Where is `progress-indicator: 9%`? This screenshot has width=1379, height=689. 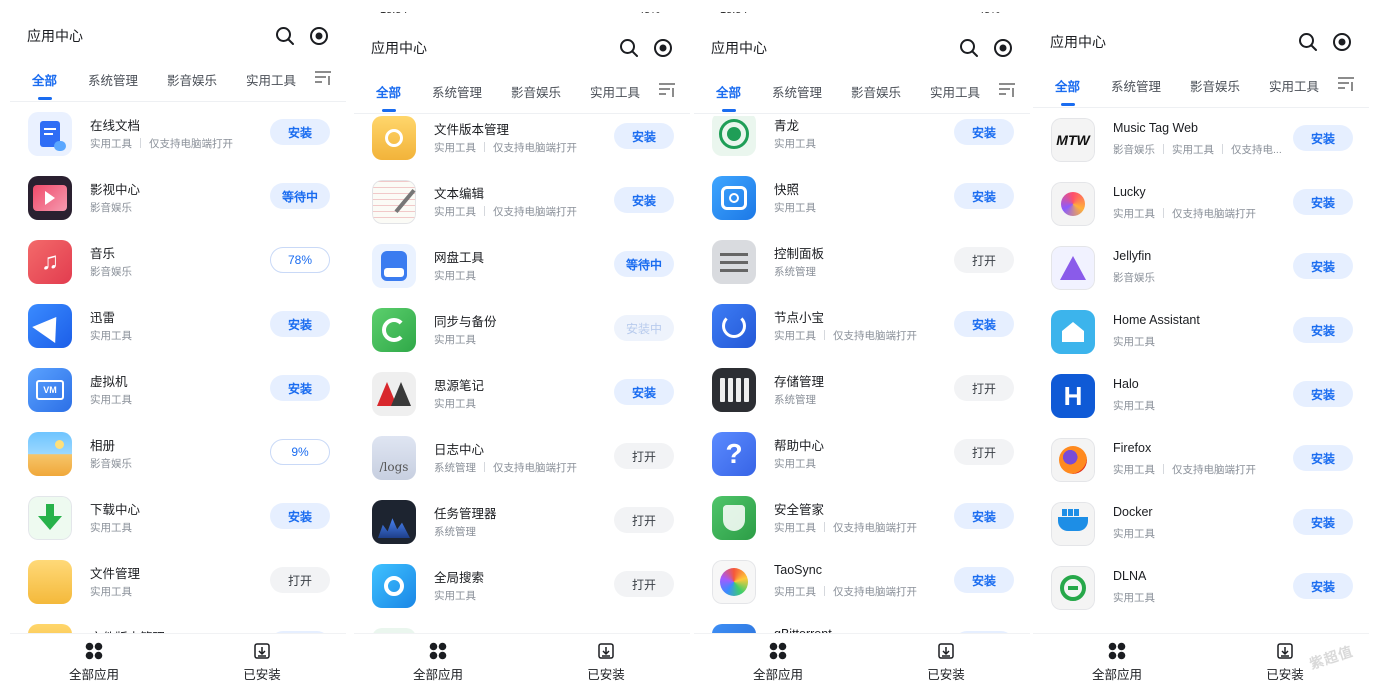
progress-indicator: 9% is located at coordinates (300, 452).